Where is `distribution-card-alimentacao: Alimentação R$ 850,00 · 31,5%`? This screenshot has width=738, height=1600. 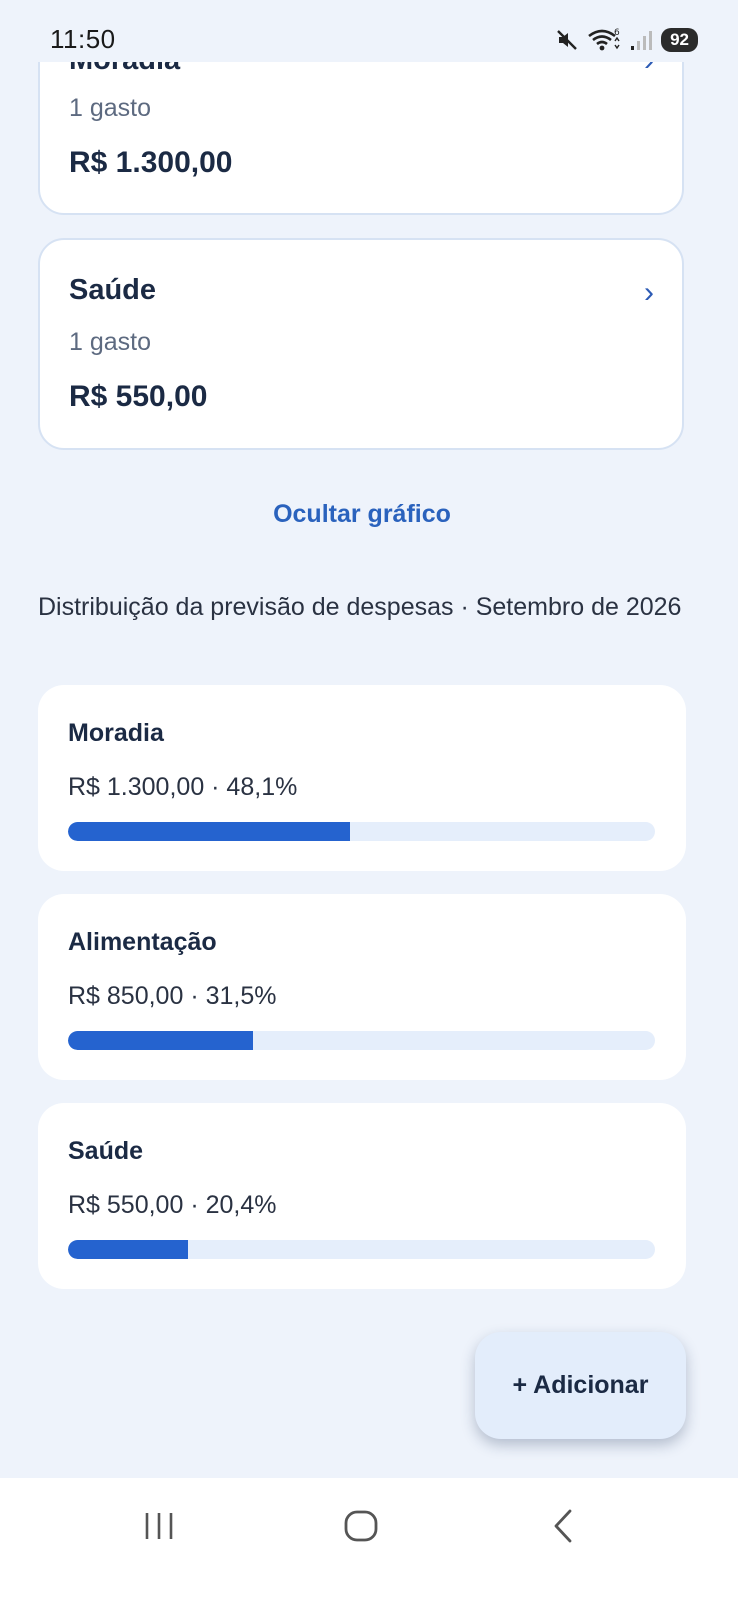 distribution-card-alimentacao: Alimentação R$ 850,00 · 31,5% is located at coordinates (362, 987).